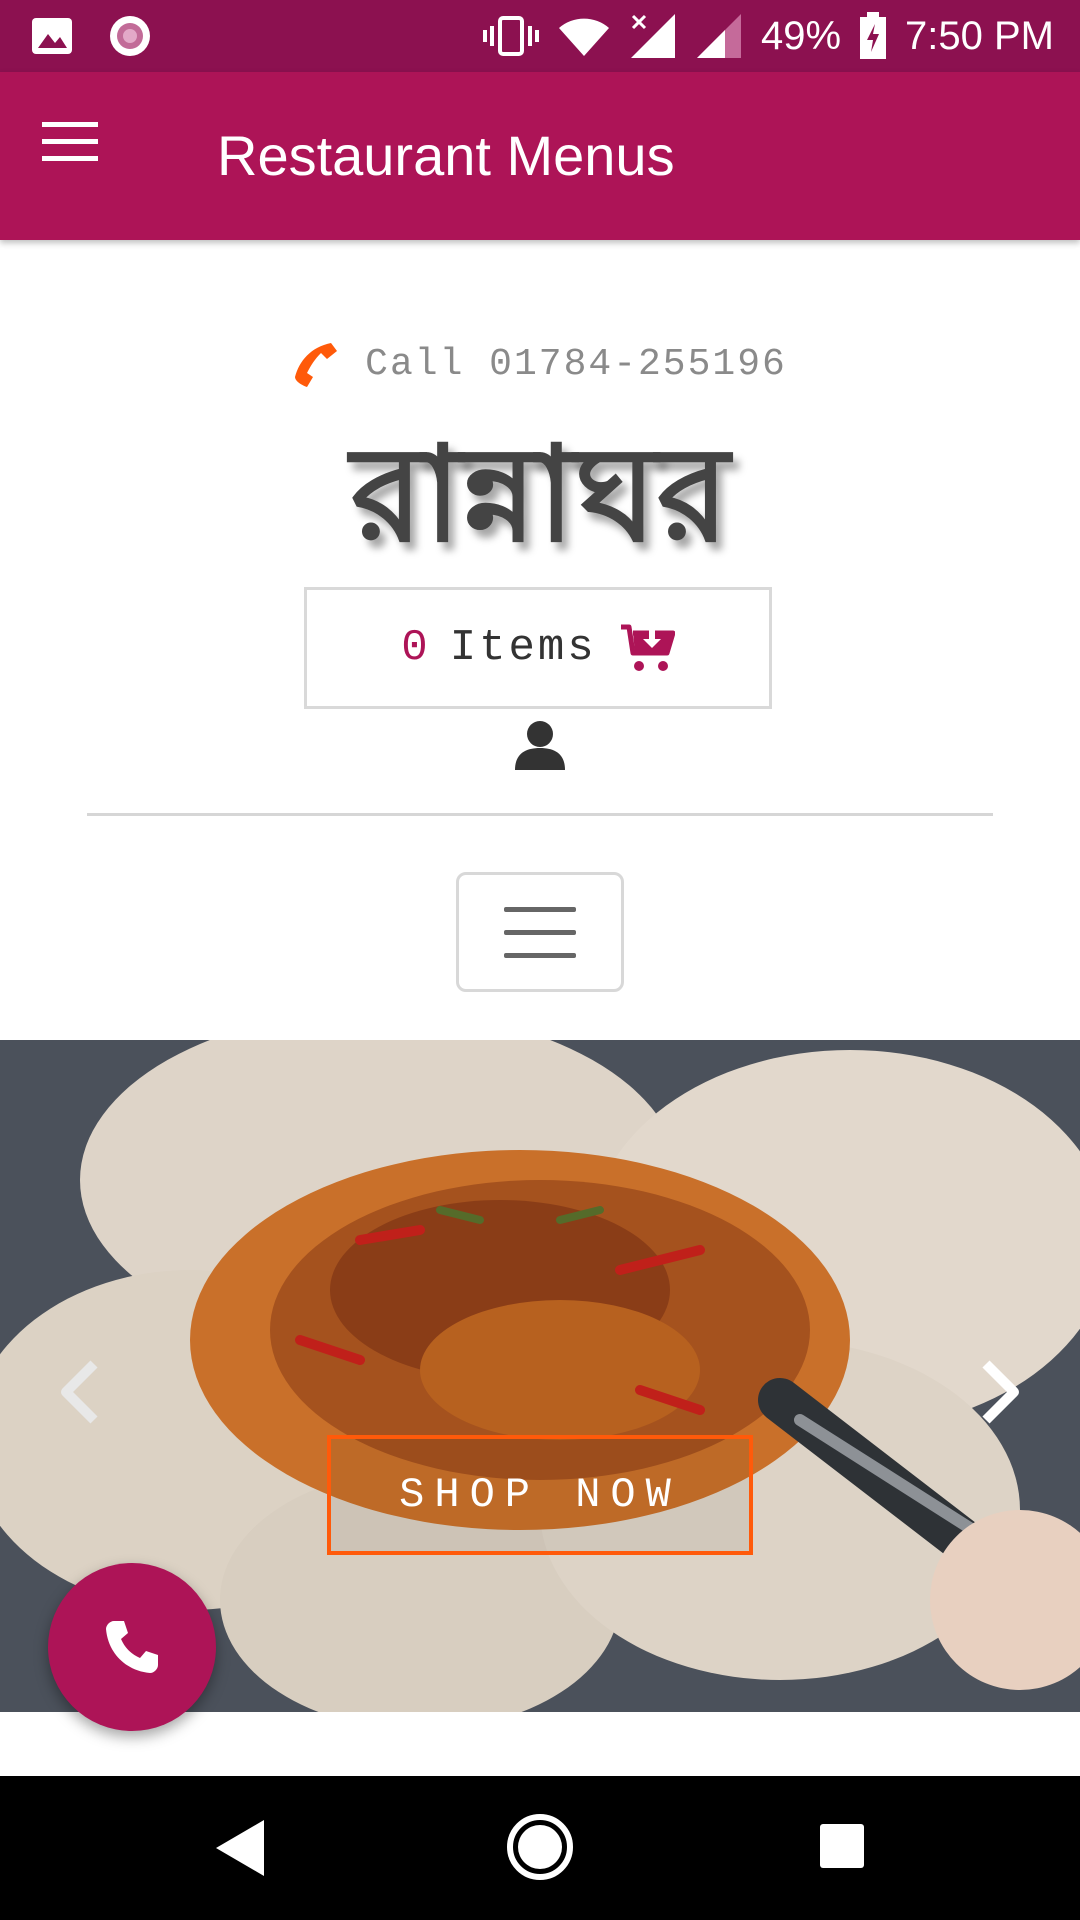 The width and height of the screenshot is (1080, 1920). What do you see at coordinates (979, 35) in the screenshot?
I see `clock: 7:50 PM` at bounding box center [979, 35].